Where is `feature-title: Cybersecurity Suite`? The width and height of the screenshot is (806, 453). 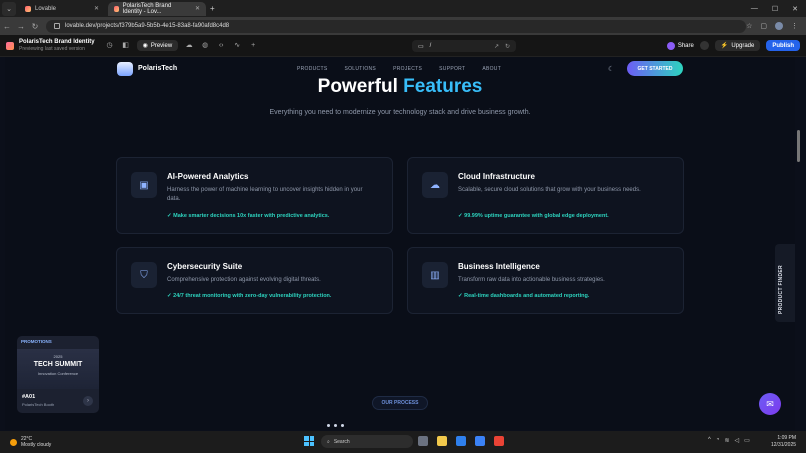
feature-title: Cybersecurity Suite is located at coordinates (205, 266).